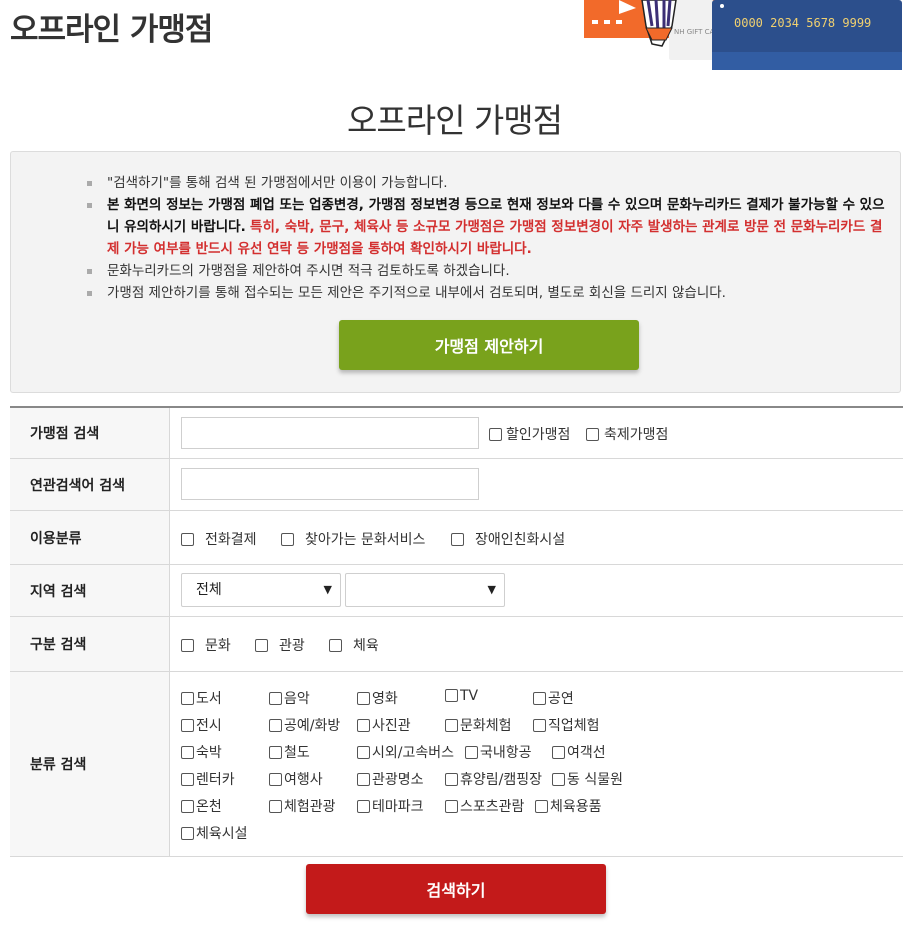 This screenshot has height=930, width=909. What do you see at coordinates (90, 764) in the screenshot?
I see `row-label: 분류 검색` at bounding box center [90, 764].